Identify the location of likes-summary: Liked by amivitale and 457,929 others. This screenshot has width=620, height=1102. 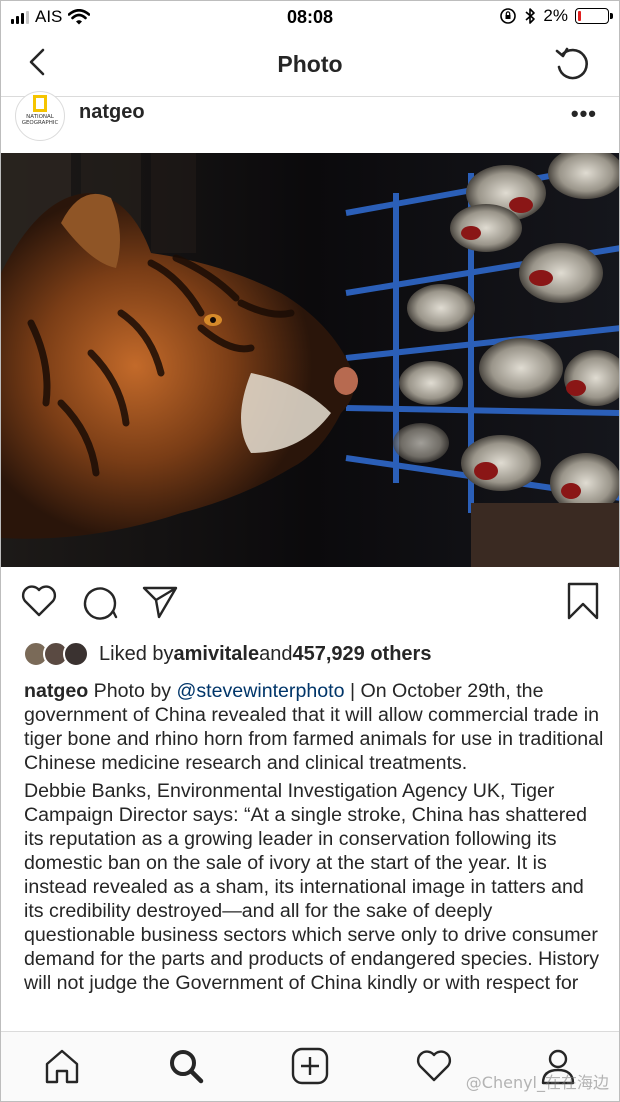
(311, 654).